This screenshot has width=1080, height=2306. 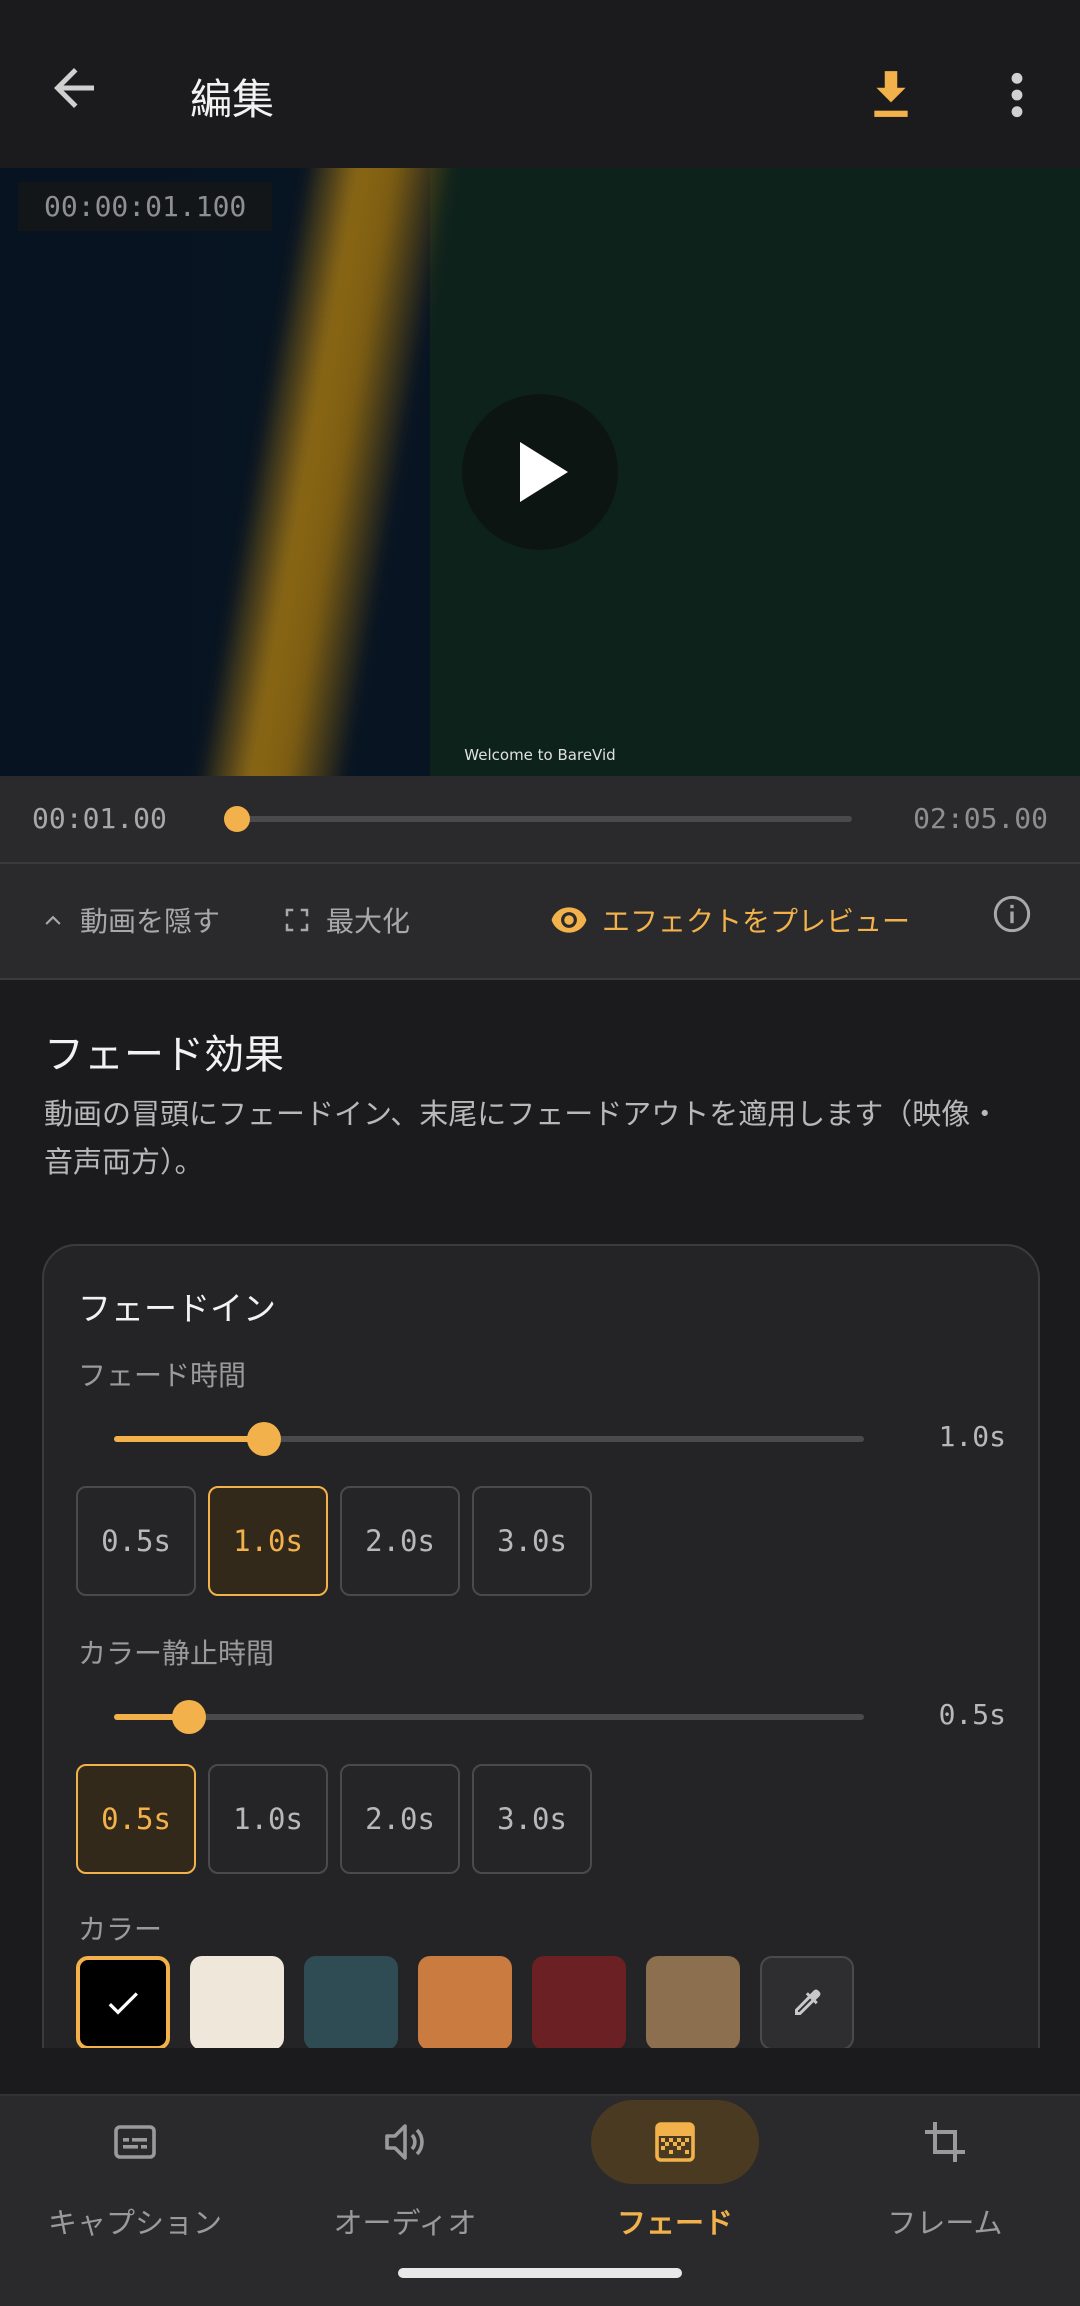 I want to click on fade-duration-presets: 0.5s 1.0s 2.0s 3.0s, so click(x=334, y=1541).